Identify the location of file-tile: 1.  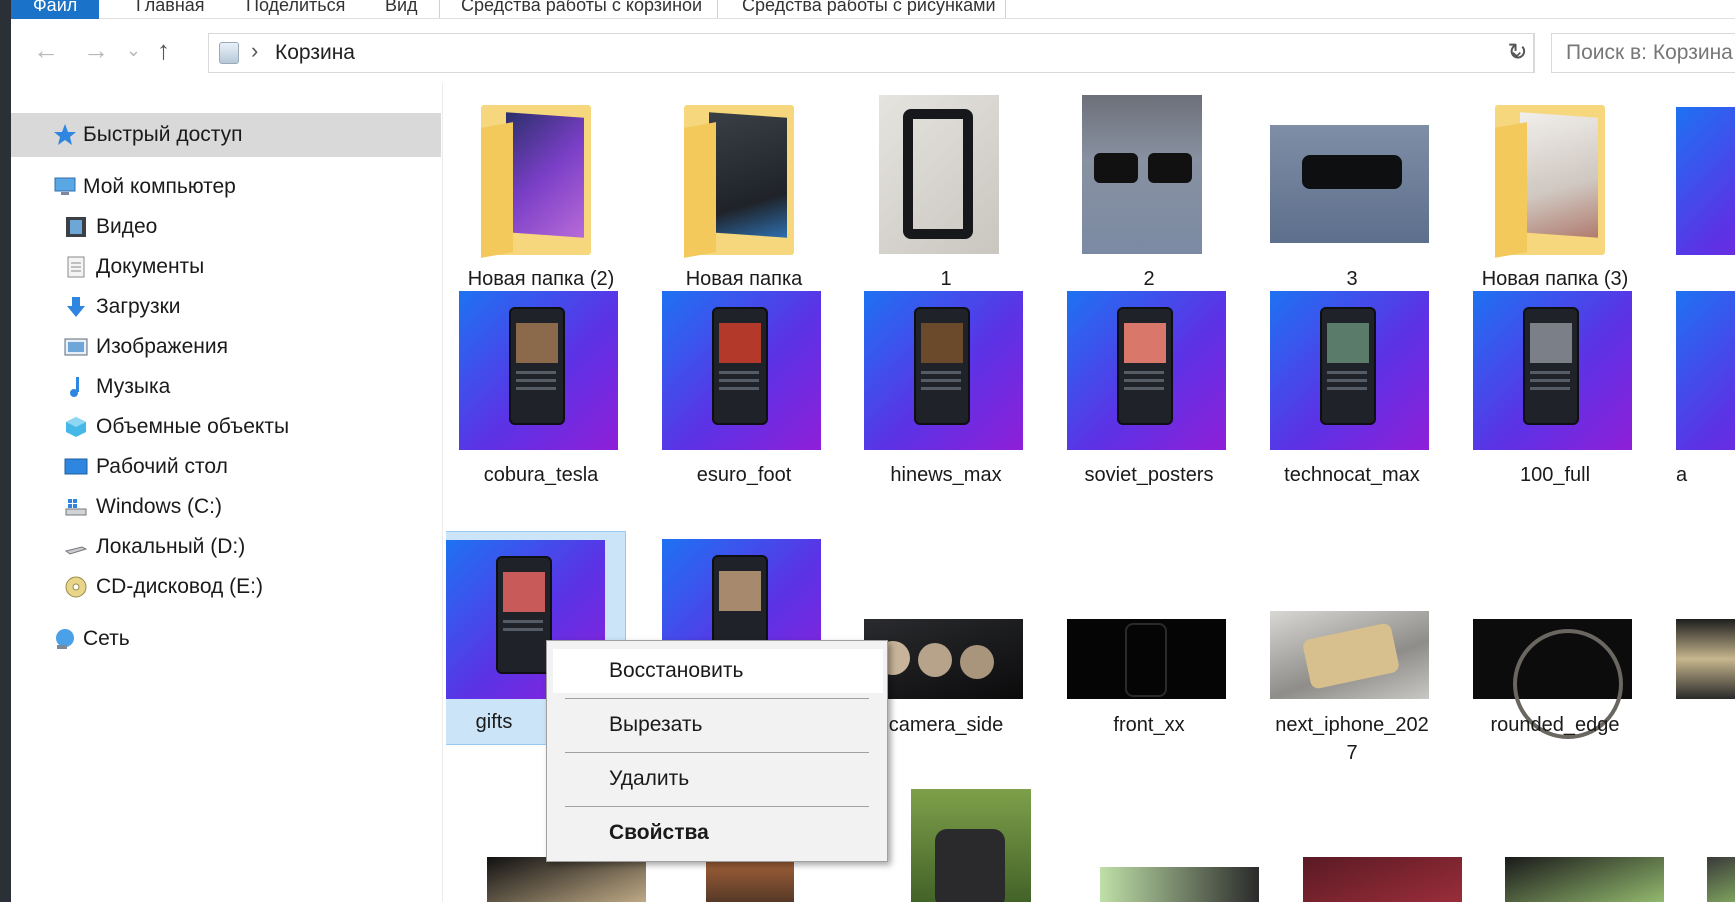
(946, 187).